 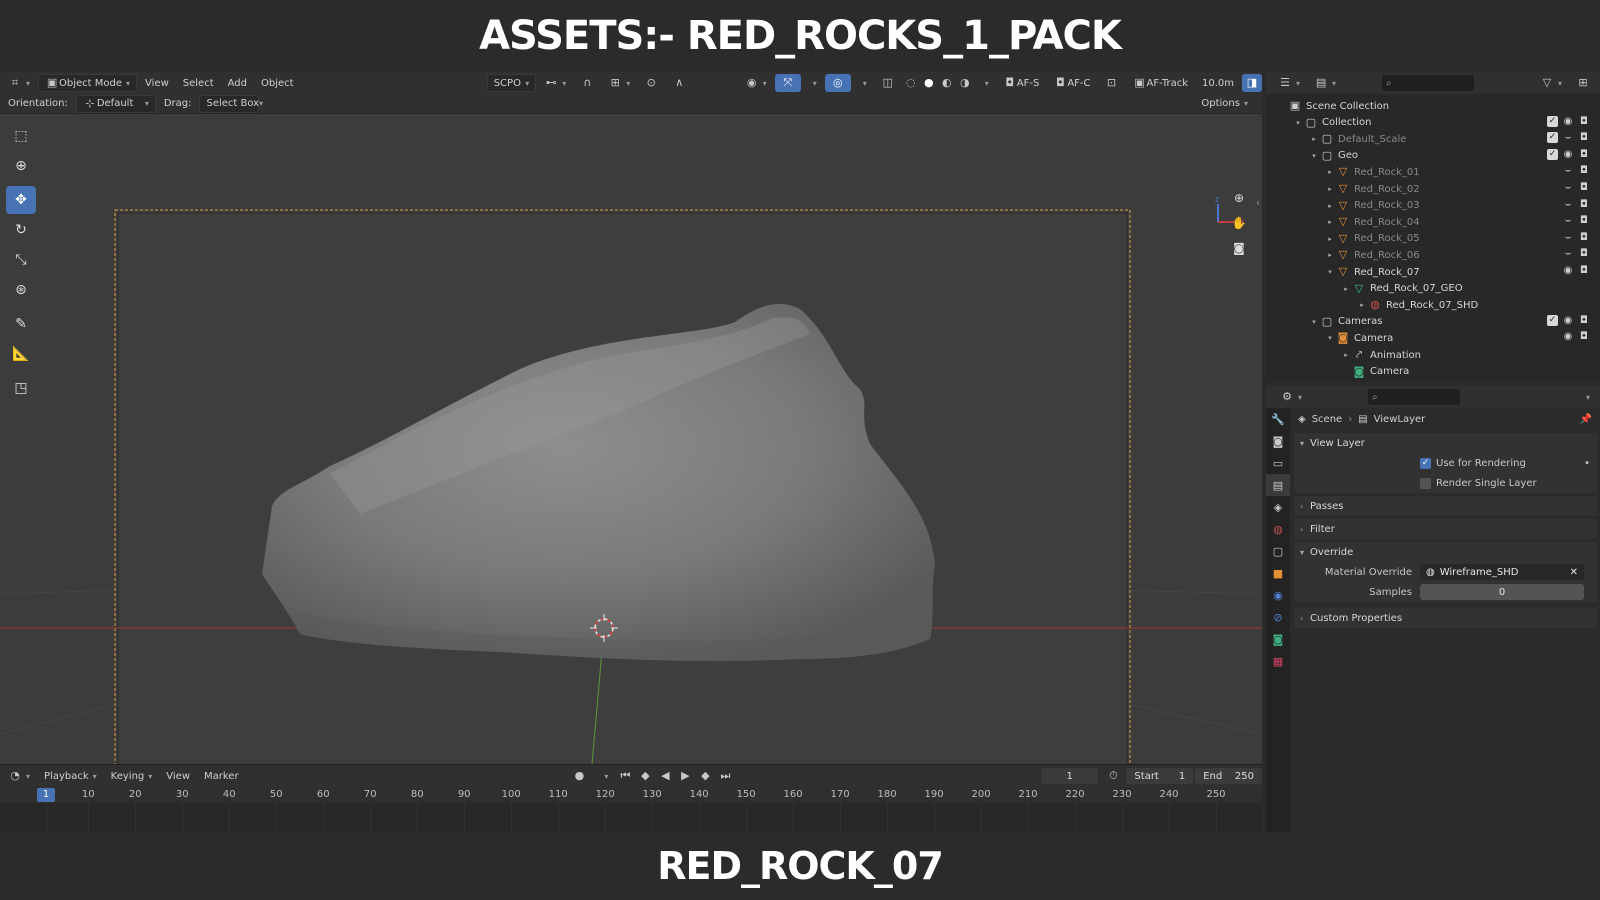 What do you see at coordinates (1433, 289) in the screenshot?
I see `outliner-row: ▸ ▽ Red_Rock_07_GEO` at bounding box center [1433, 289].